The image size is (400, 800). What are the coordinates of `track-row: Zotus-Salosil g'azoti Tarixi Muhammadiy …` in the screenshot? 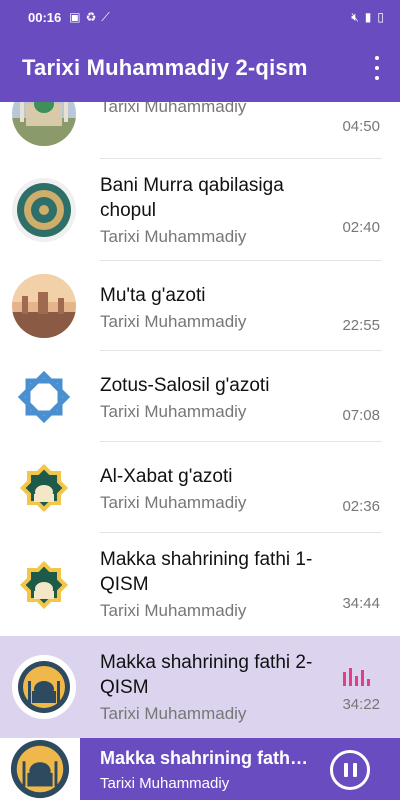 It's located at (200, 396).